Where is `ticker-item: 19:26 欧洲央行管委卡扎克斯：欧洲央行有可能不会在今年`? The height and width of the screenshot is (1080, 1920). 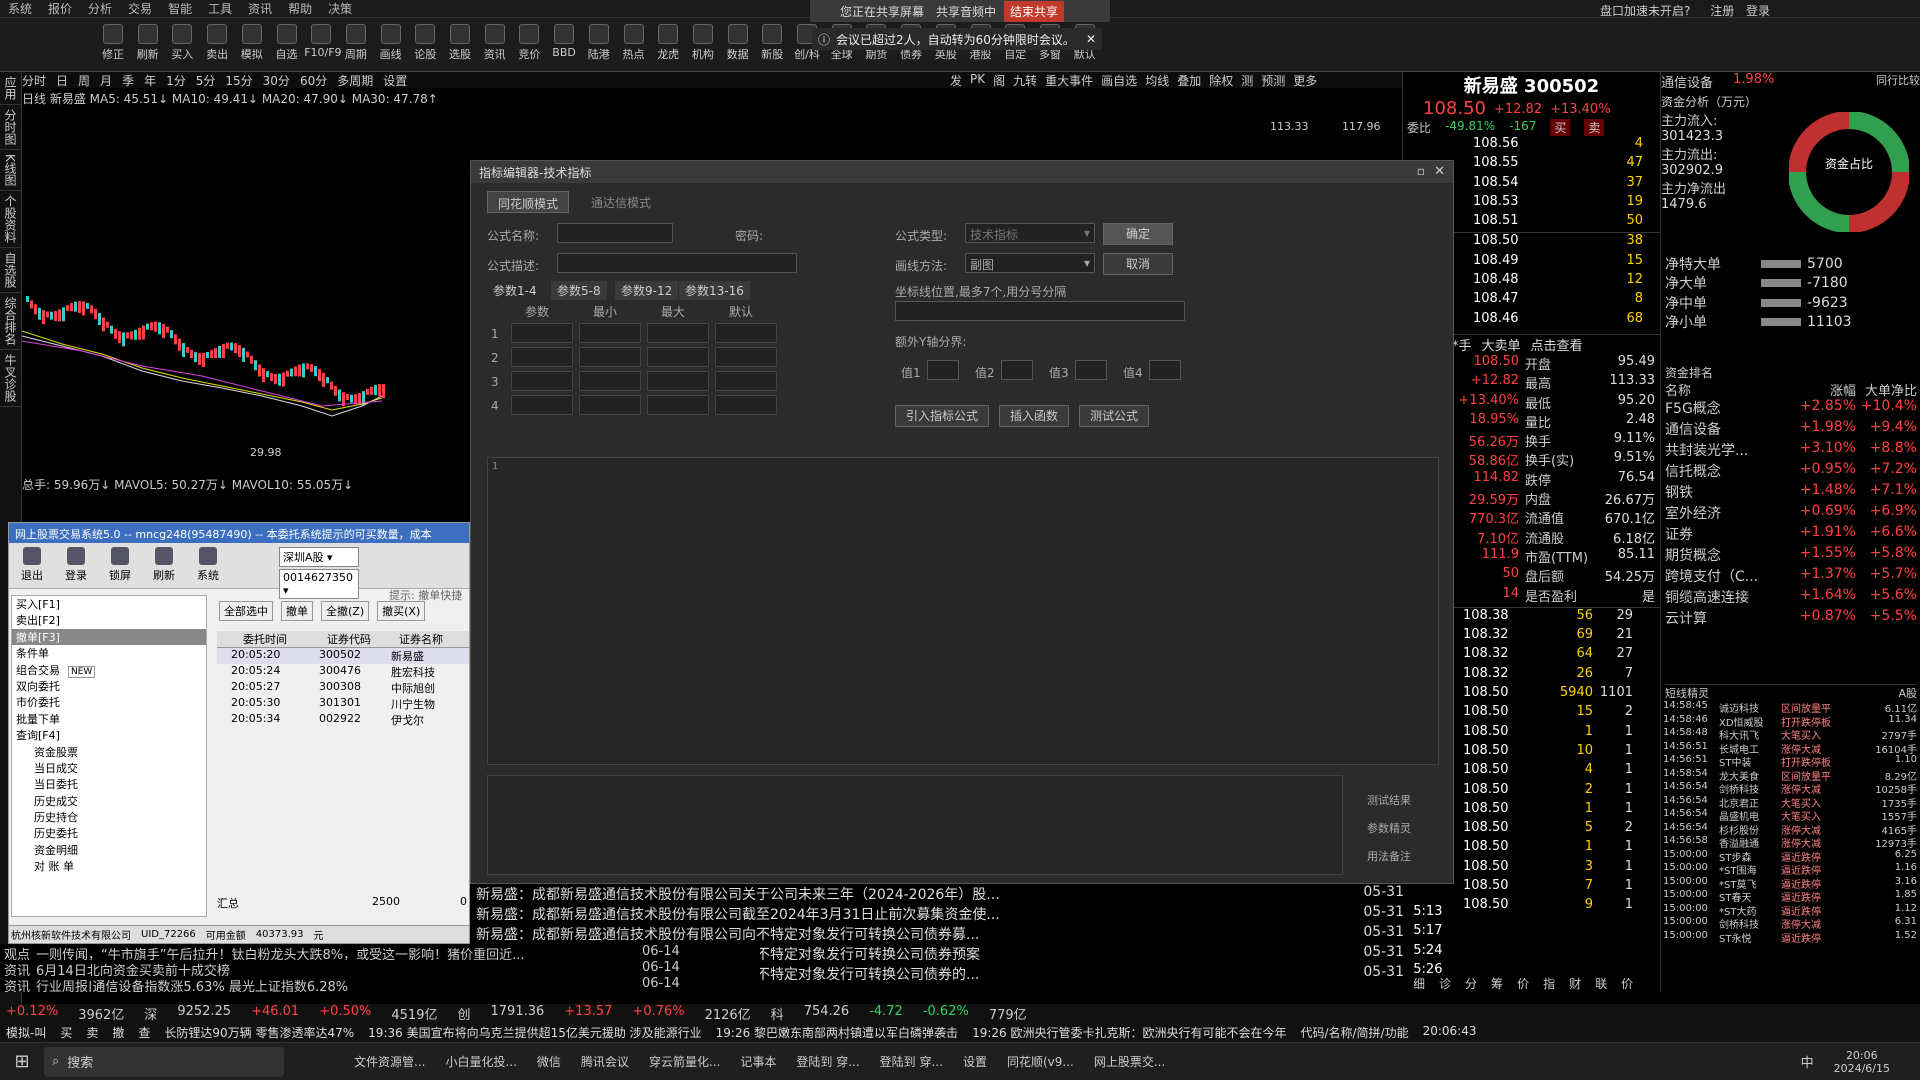 ticker-item: 19:26 欧洲央行管委卡扎克斯：欧洲央行有可能不会在今年 is located at coordinates (1129, 1033).